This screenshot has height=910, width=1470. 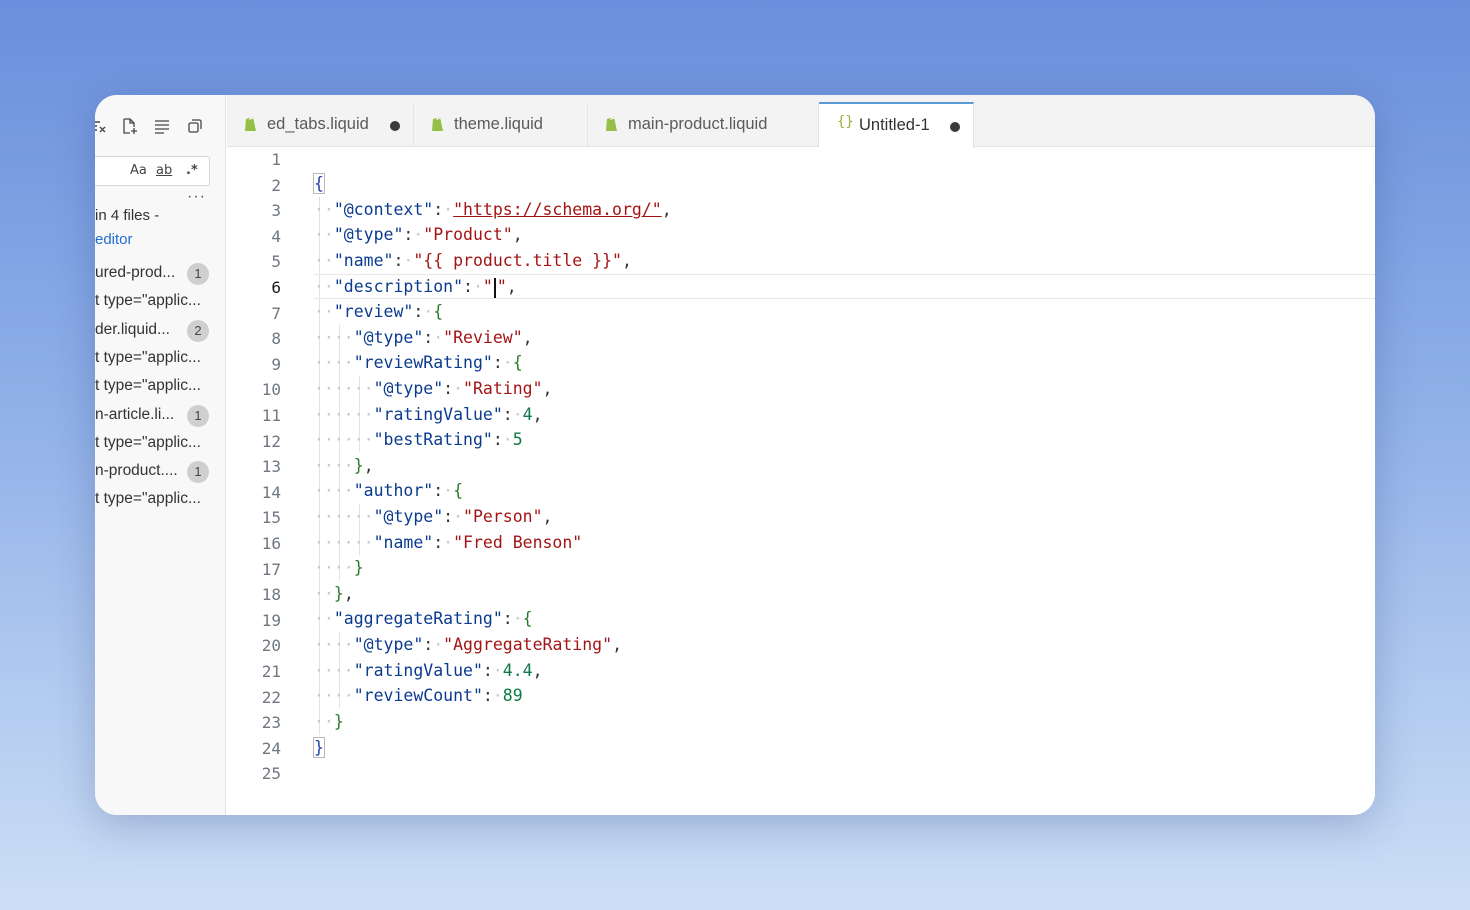 I want to click on search-result-item: der.liquid... 2, so click(x=160, y=330).